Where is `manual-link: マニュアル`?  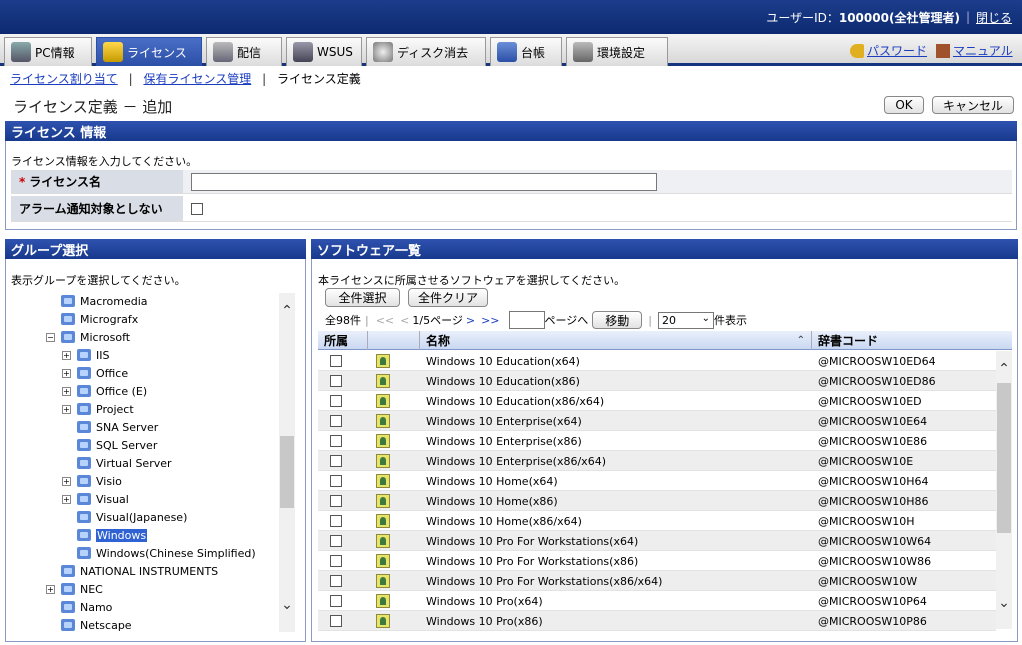 manual-link: マニュアル is located at coordinates (974, 50).